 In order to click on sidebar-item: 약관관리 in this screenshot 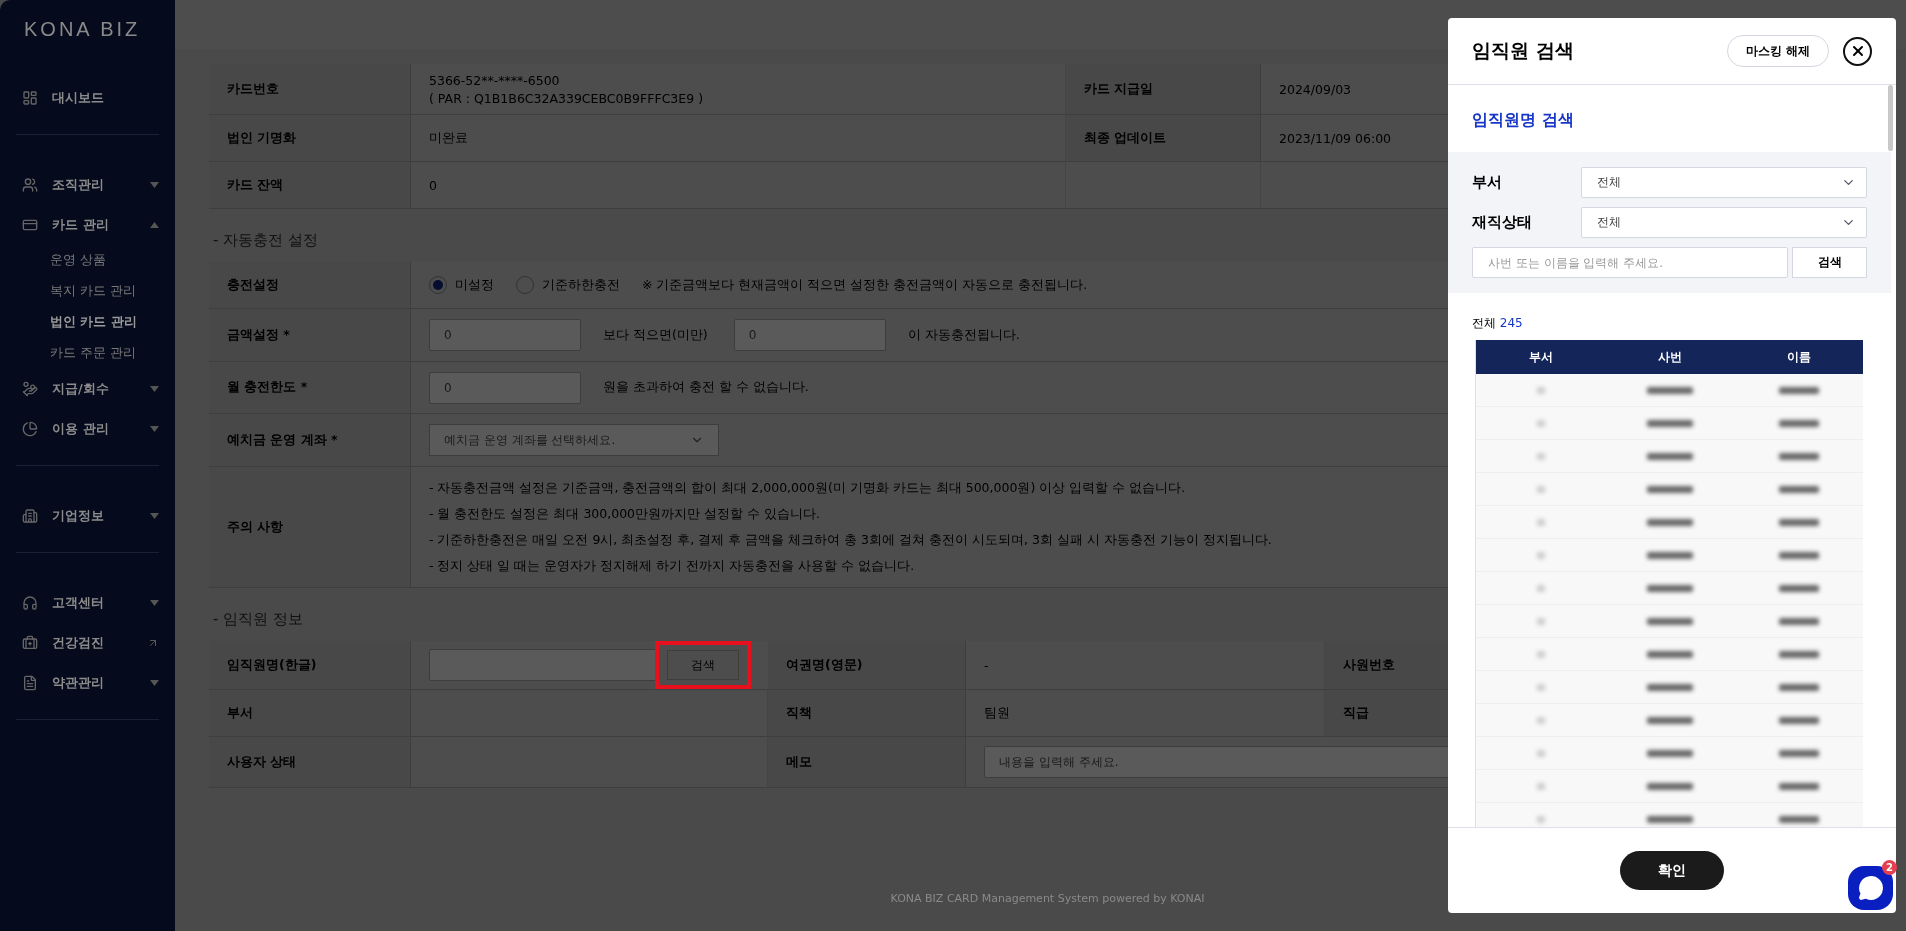, I will do `click(87, 683)`.